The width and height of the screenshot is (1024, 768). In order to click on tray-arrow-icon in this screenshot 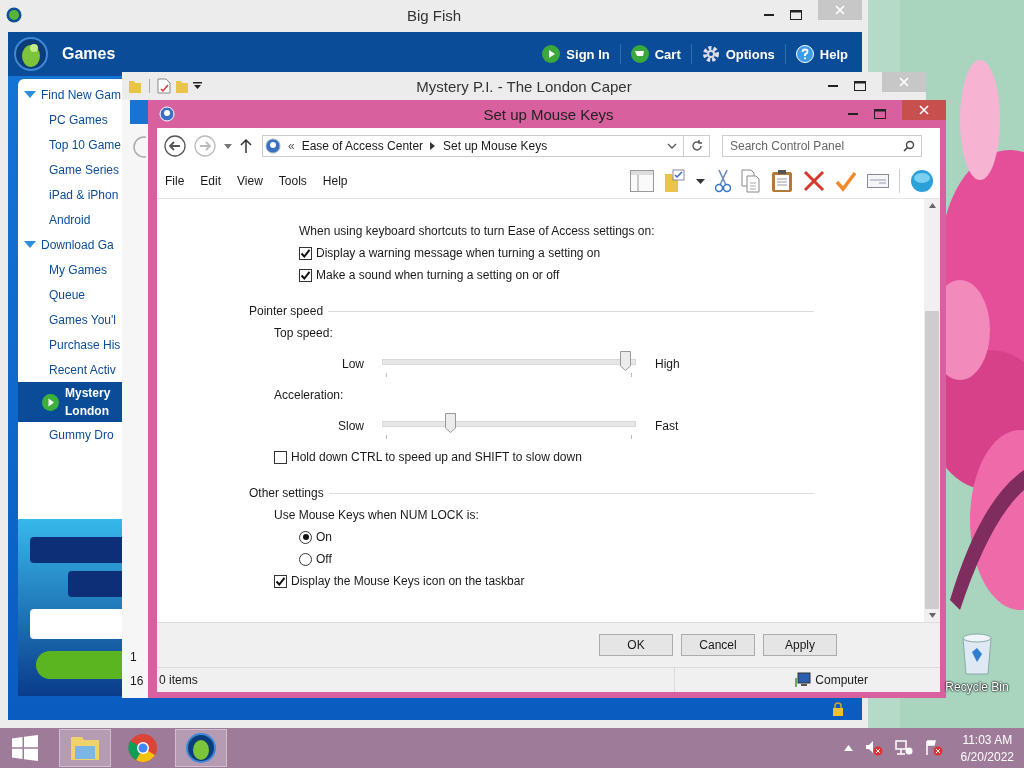, I will do `click(848, 748)`.